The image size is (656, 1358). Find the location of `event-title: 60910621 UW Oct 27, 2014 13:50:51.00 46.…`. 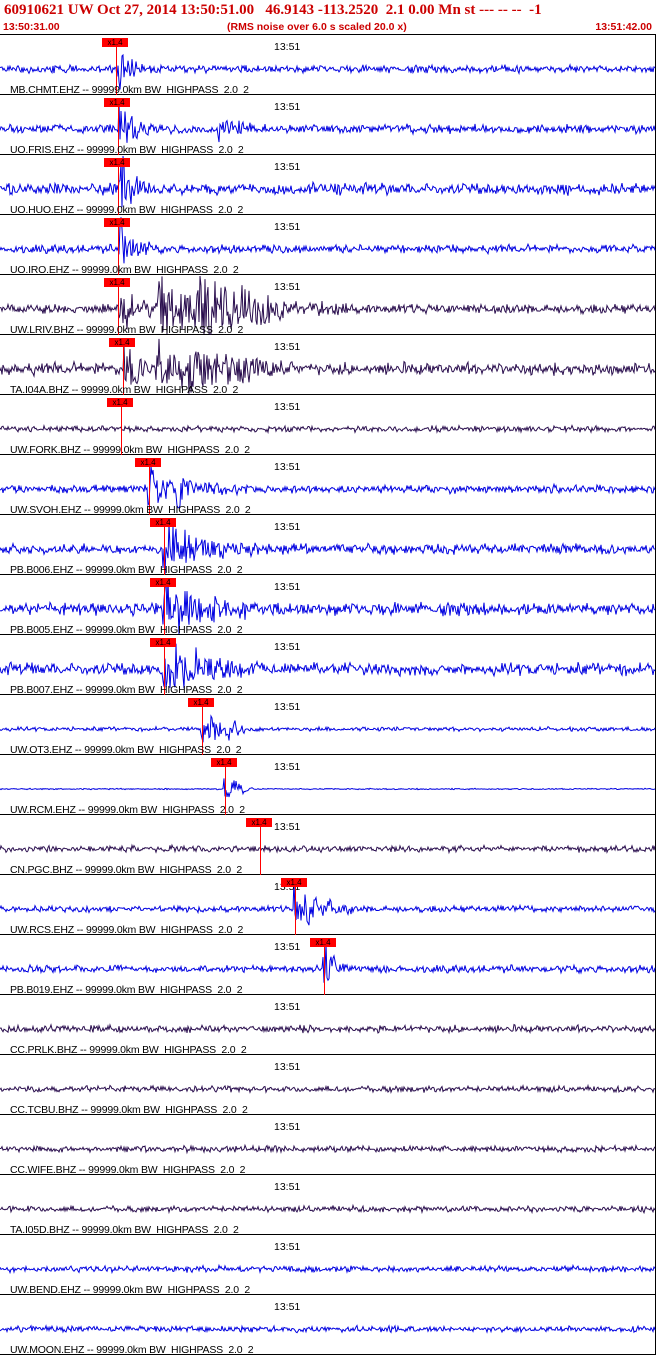

event-title: 60910621 UW Oct 27, 2014 13:50:51.00 46.… is located at coordinates (273, 10).